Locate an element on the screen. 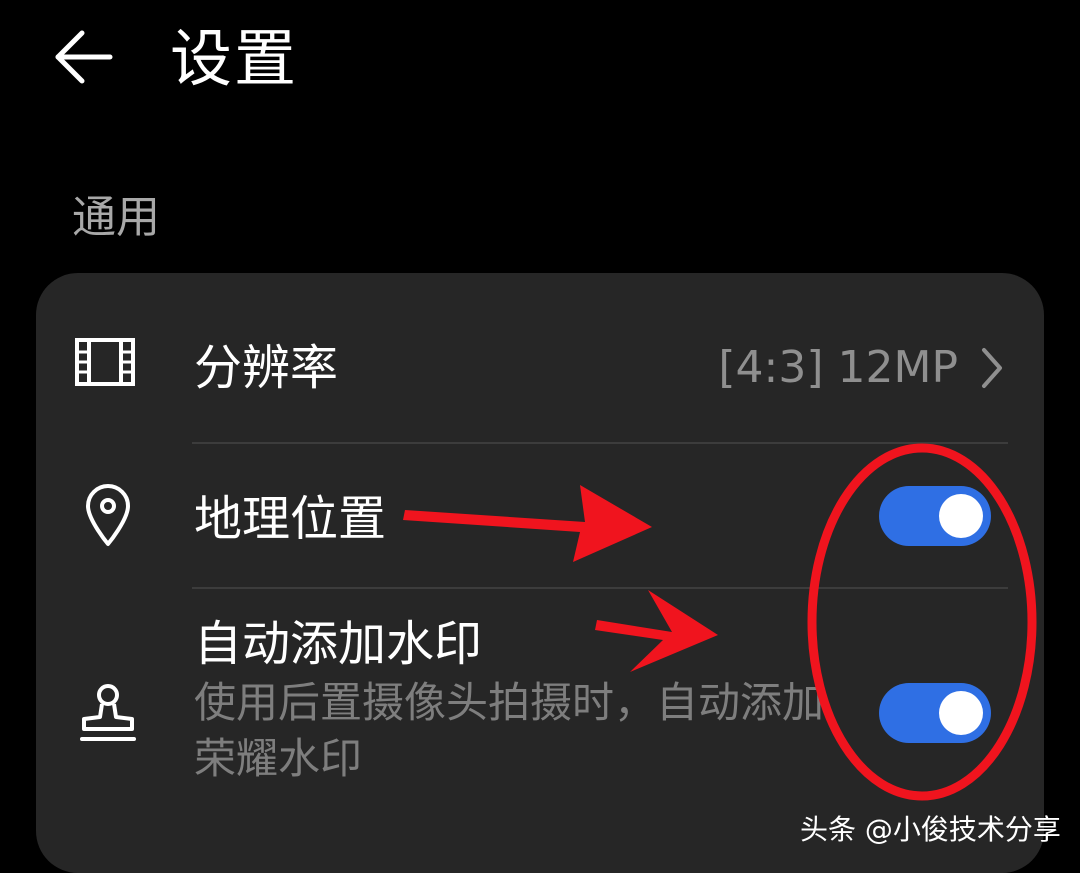 This screenshot has height=873, width=1080. header: 设置 is located at coordinates (540, 65).